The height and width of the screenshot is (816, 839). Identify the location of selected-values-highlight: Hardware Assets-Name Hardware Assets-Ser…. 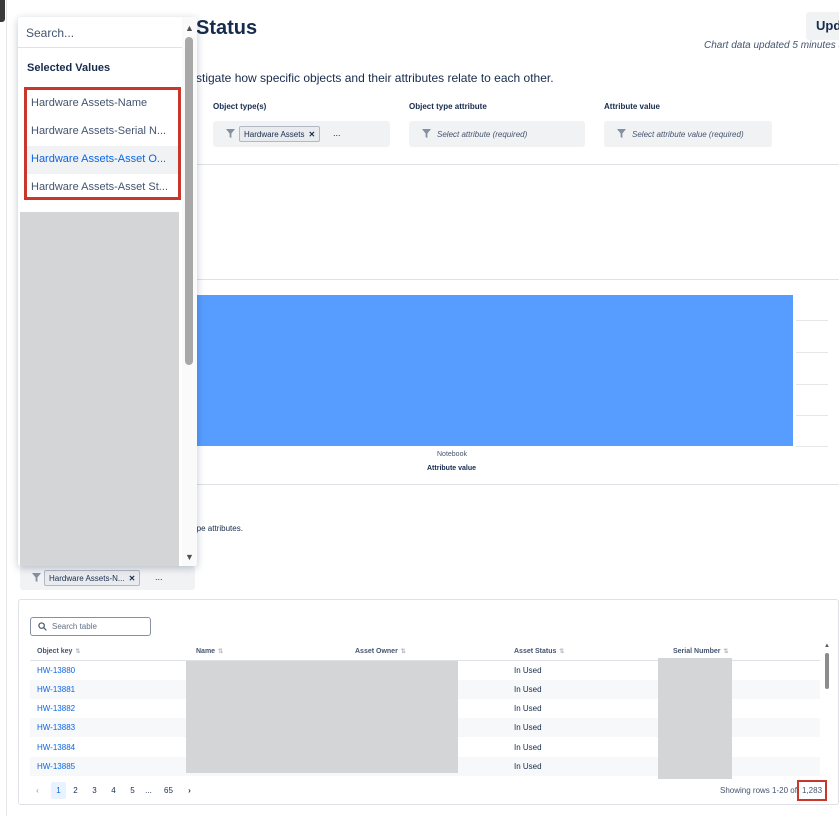
(102, 143).